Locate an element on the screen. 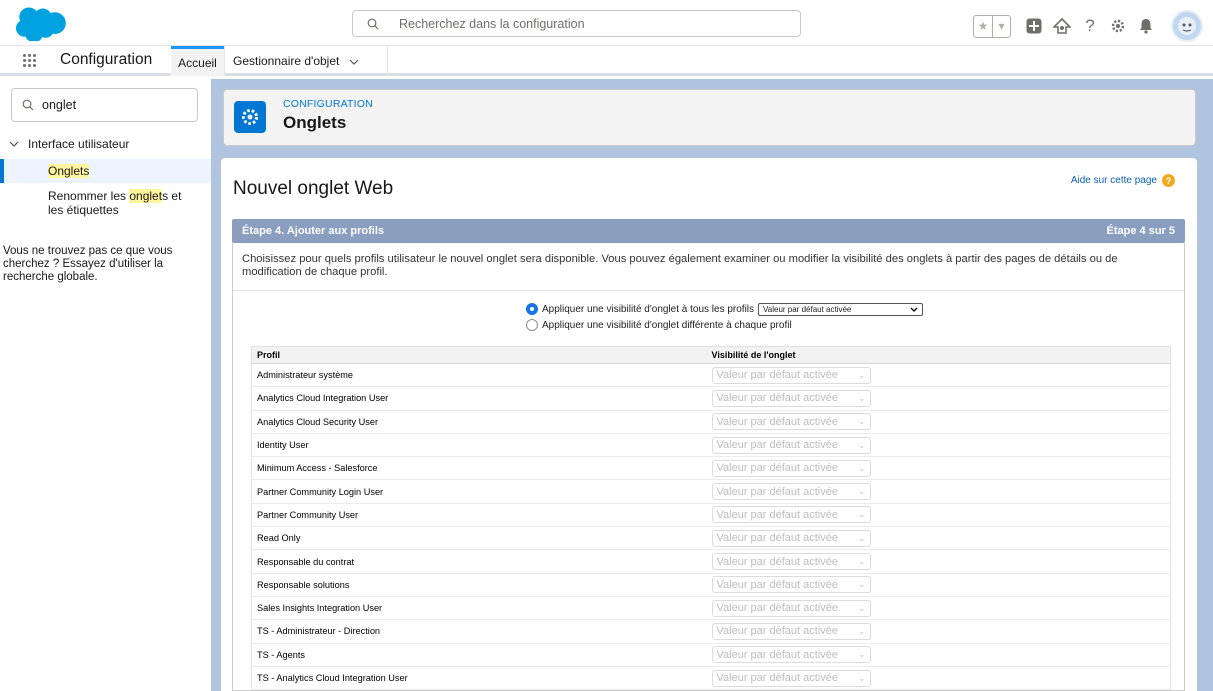  profile-name: TS - Administrateur - Direction is located at coordinates (479, 631).